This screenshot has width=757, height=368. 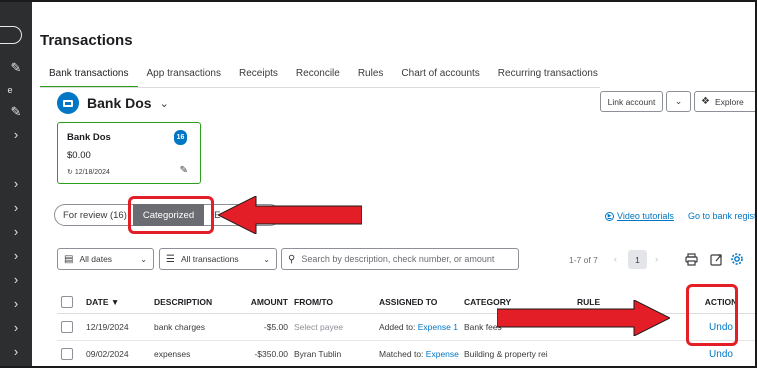 I want to click on pager-range: 1-7 of 7, so click(x=583, y=260).